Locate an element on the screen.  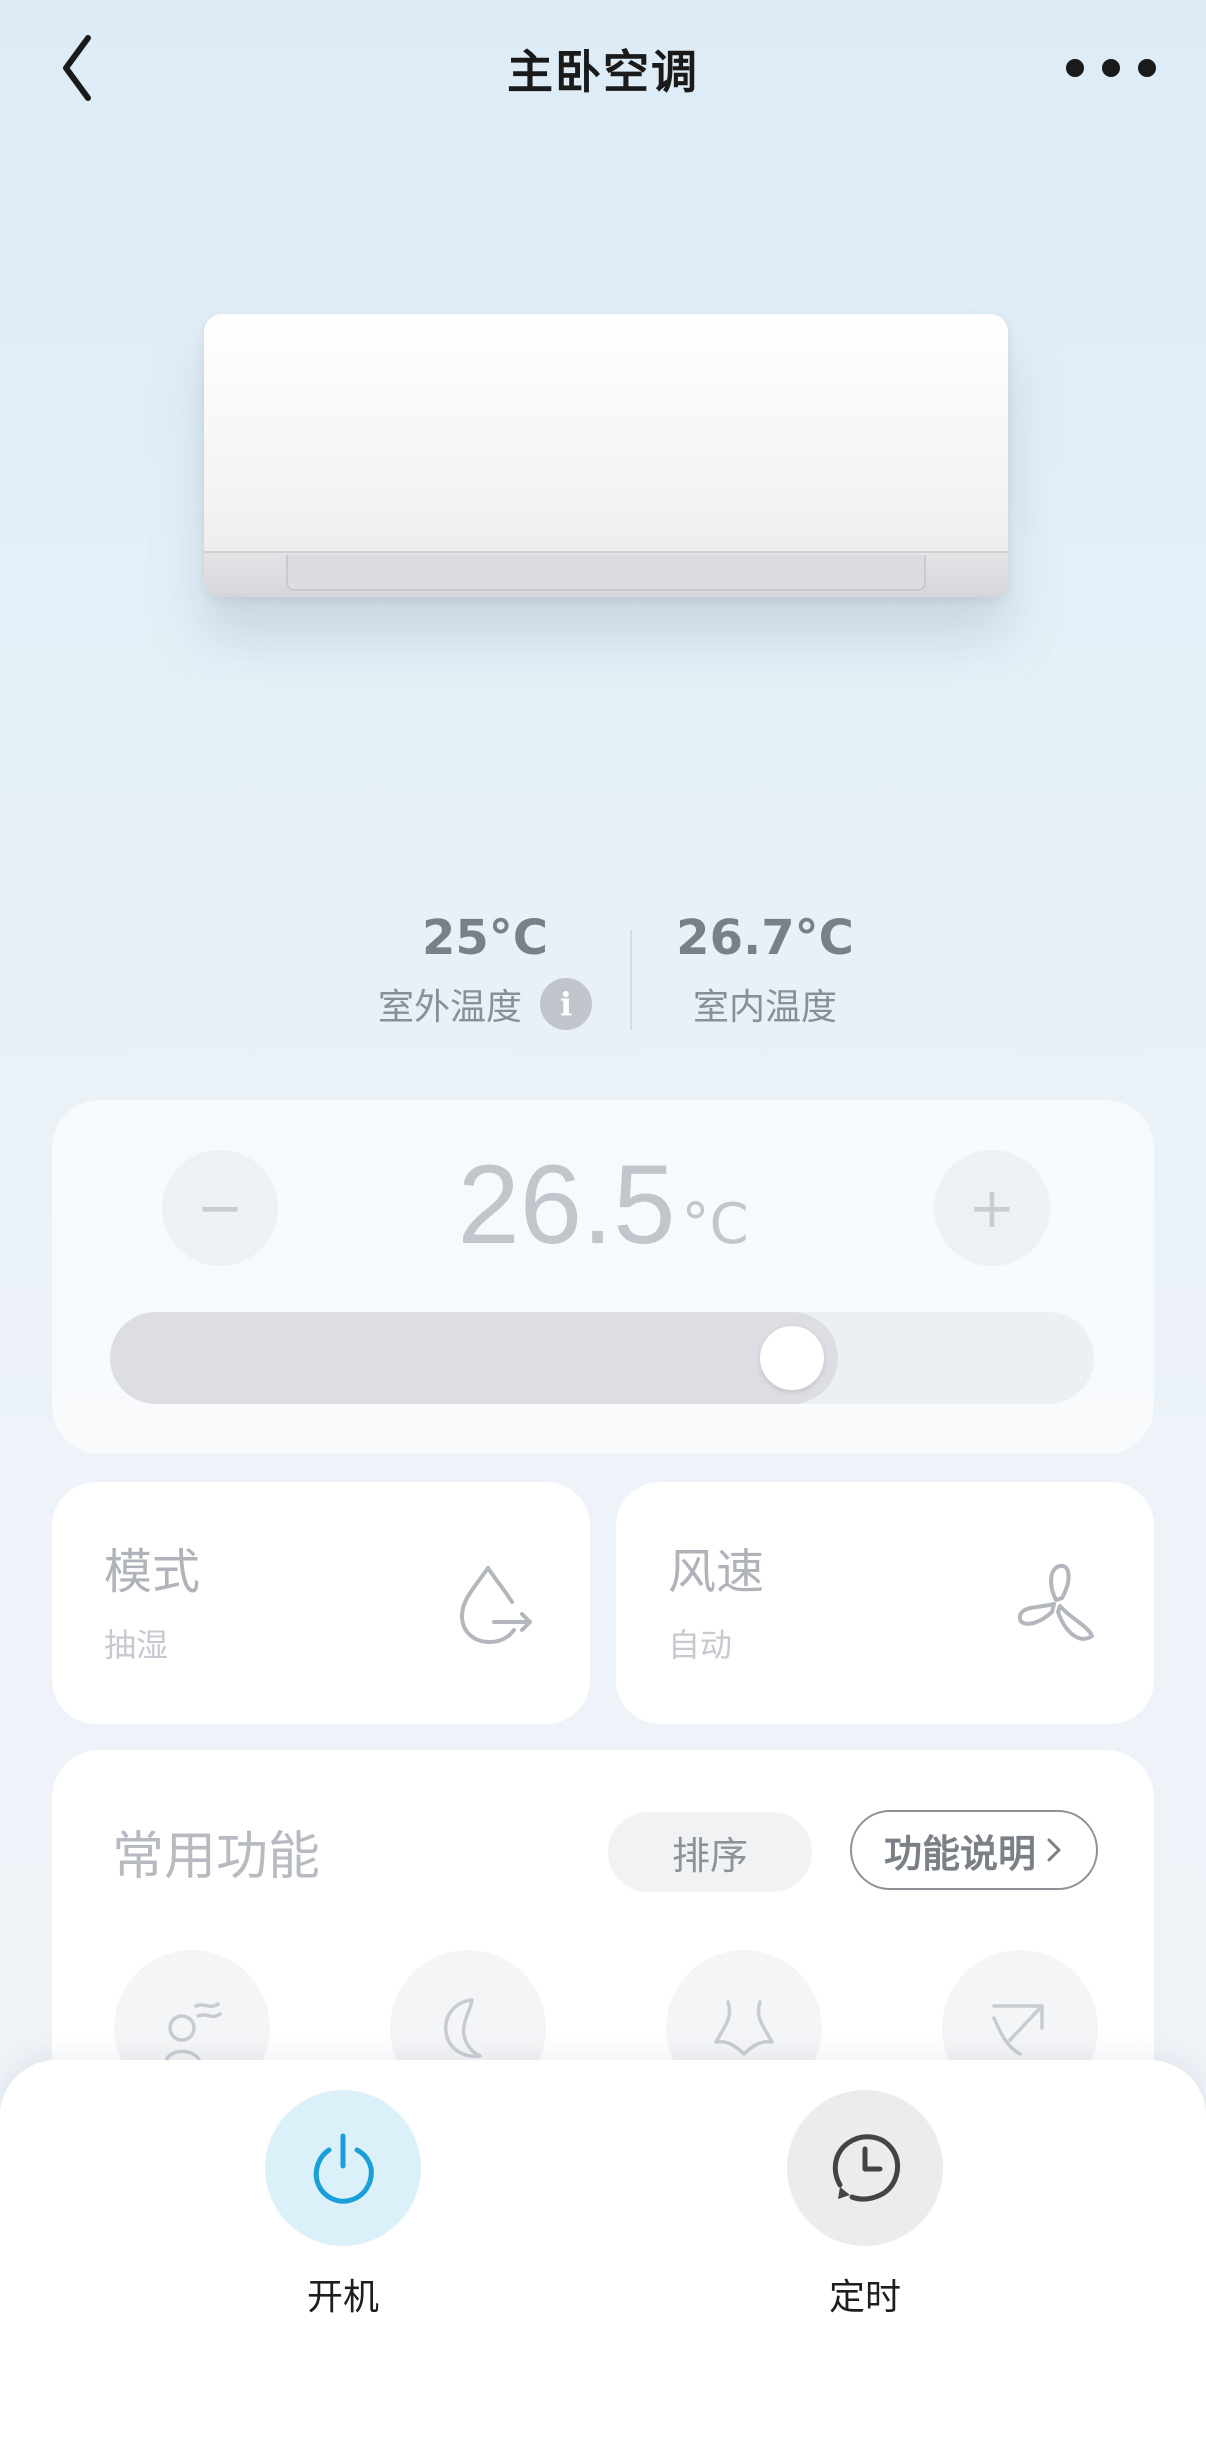
function-help-button: 功能说明 is located at coordinates (974, 1850).